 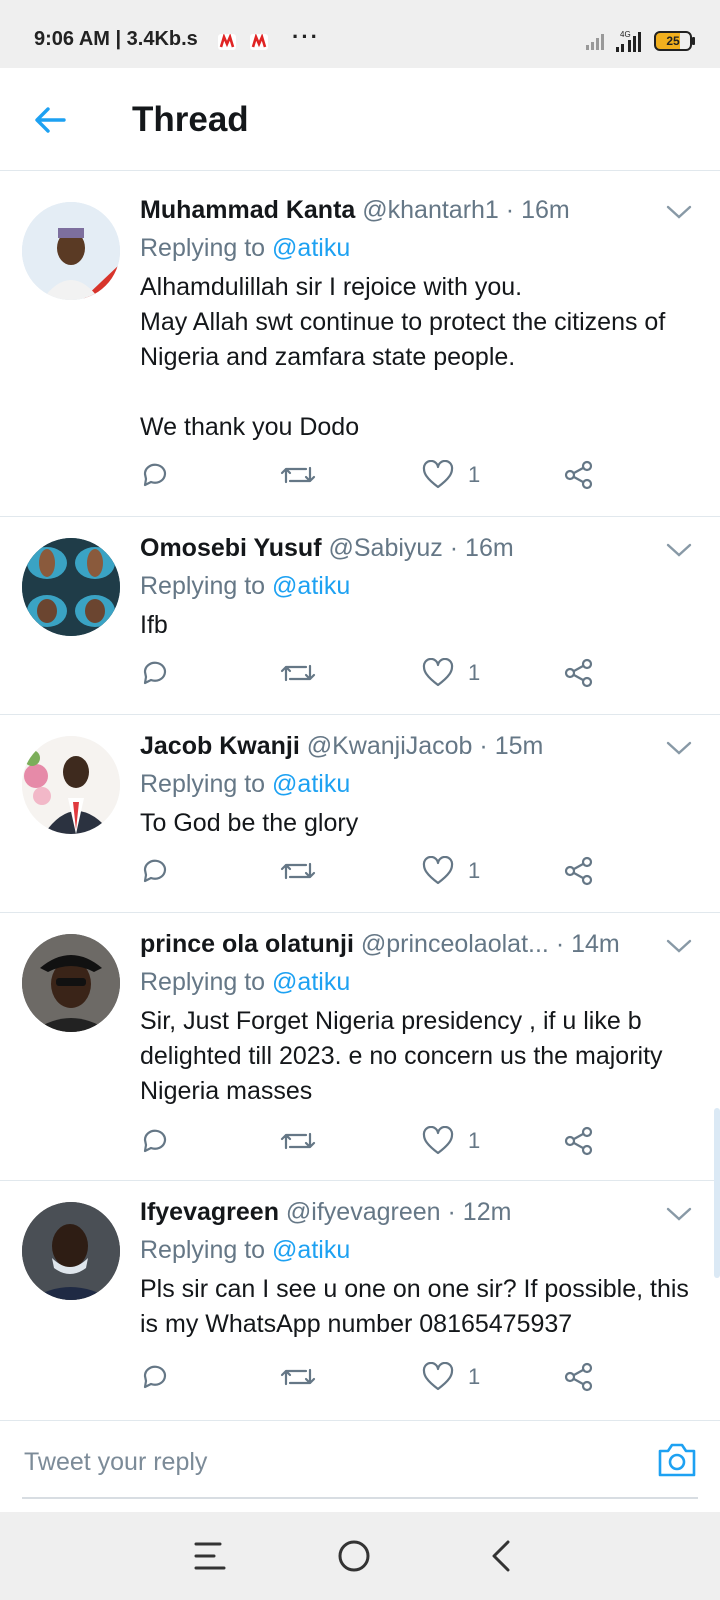 I want to click on tweet-header: Jacob Kwanji @KwanjiJacob · 15m, so click(x=405, y=746).